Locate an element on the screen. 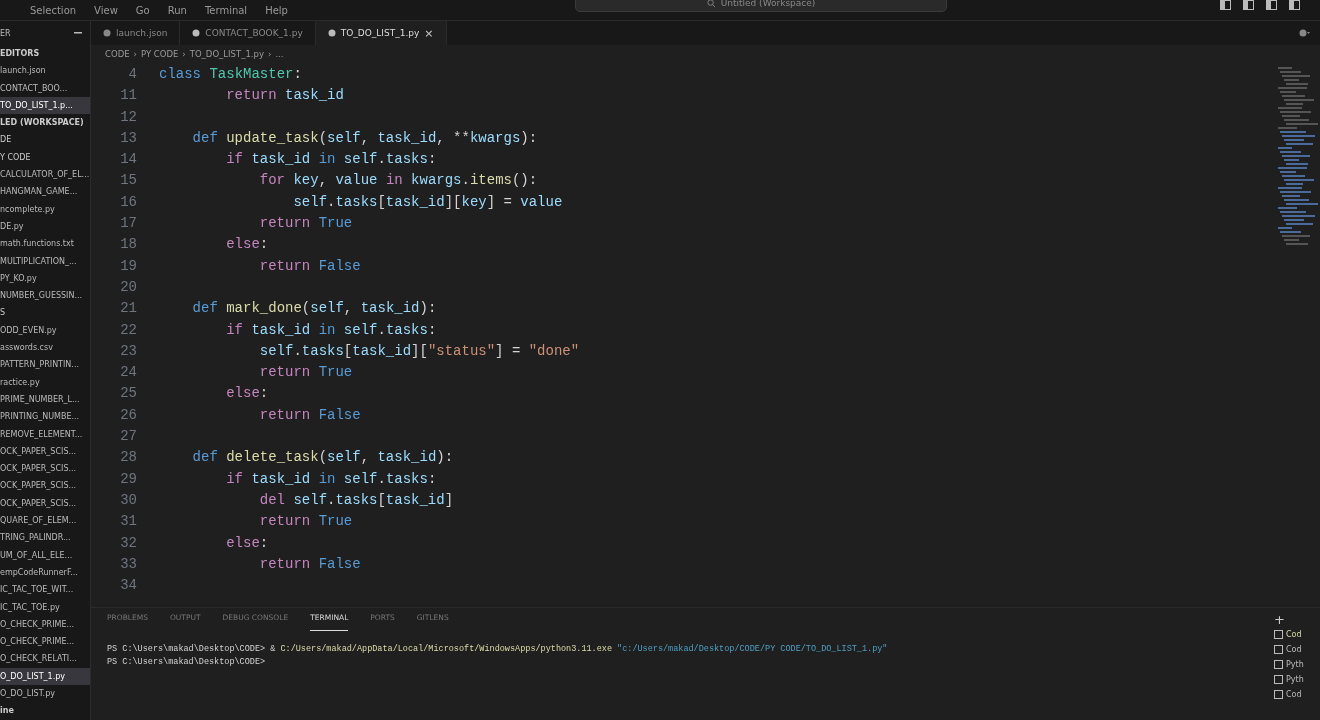  file-item: launch.json is located at coordinates (45, 71).